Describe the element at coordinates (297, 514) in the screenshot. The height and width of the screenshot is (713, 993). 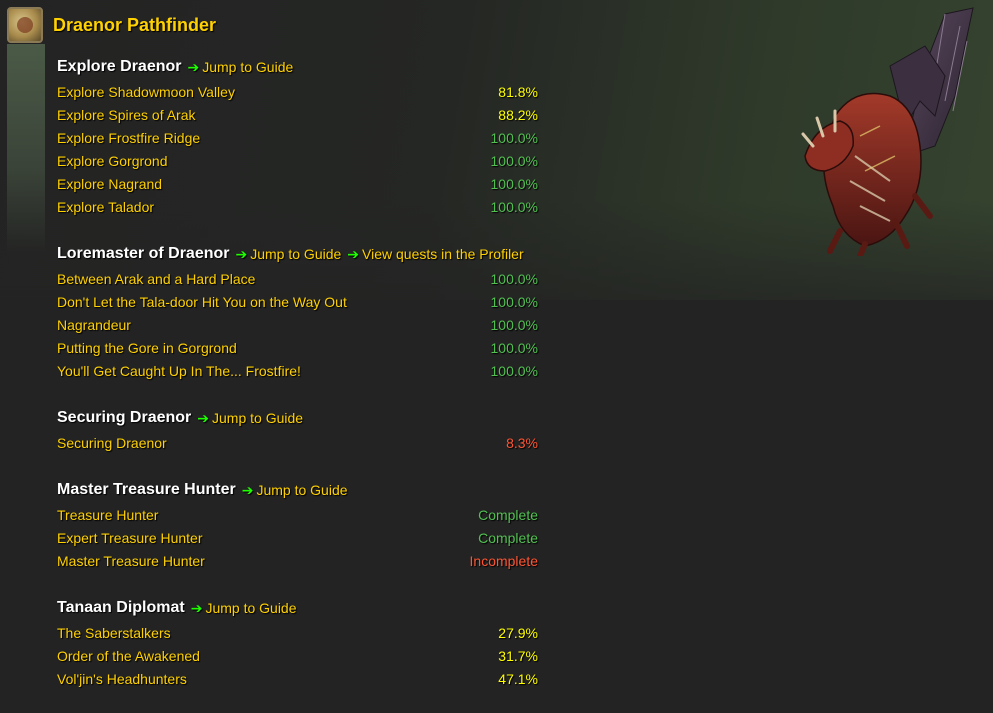
I see `criteria-row: Treasure Hunter Complete` at that location.